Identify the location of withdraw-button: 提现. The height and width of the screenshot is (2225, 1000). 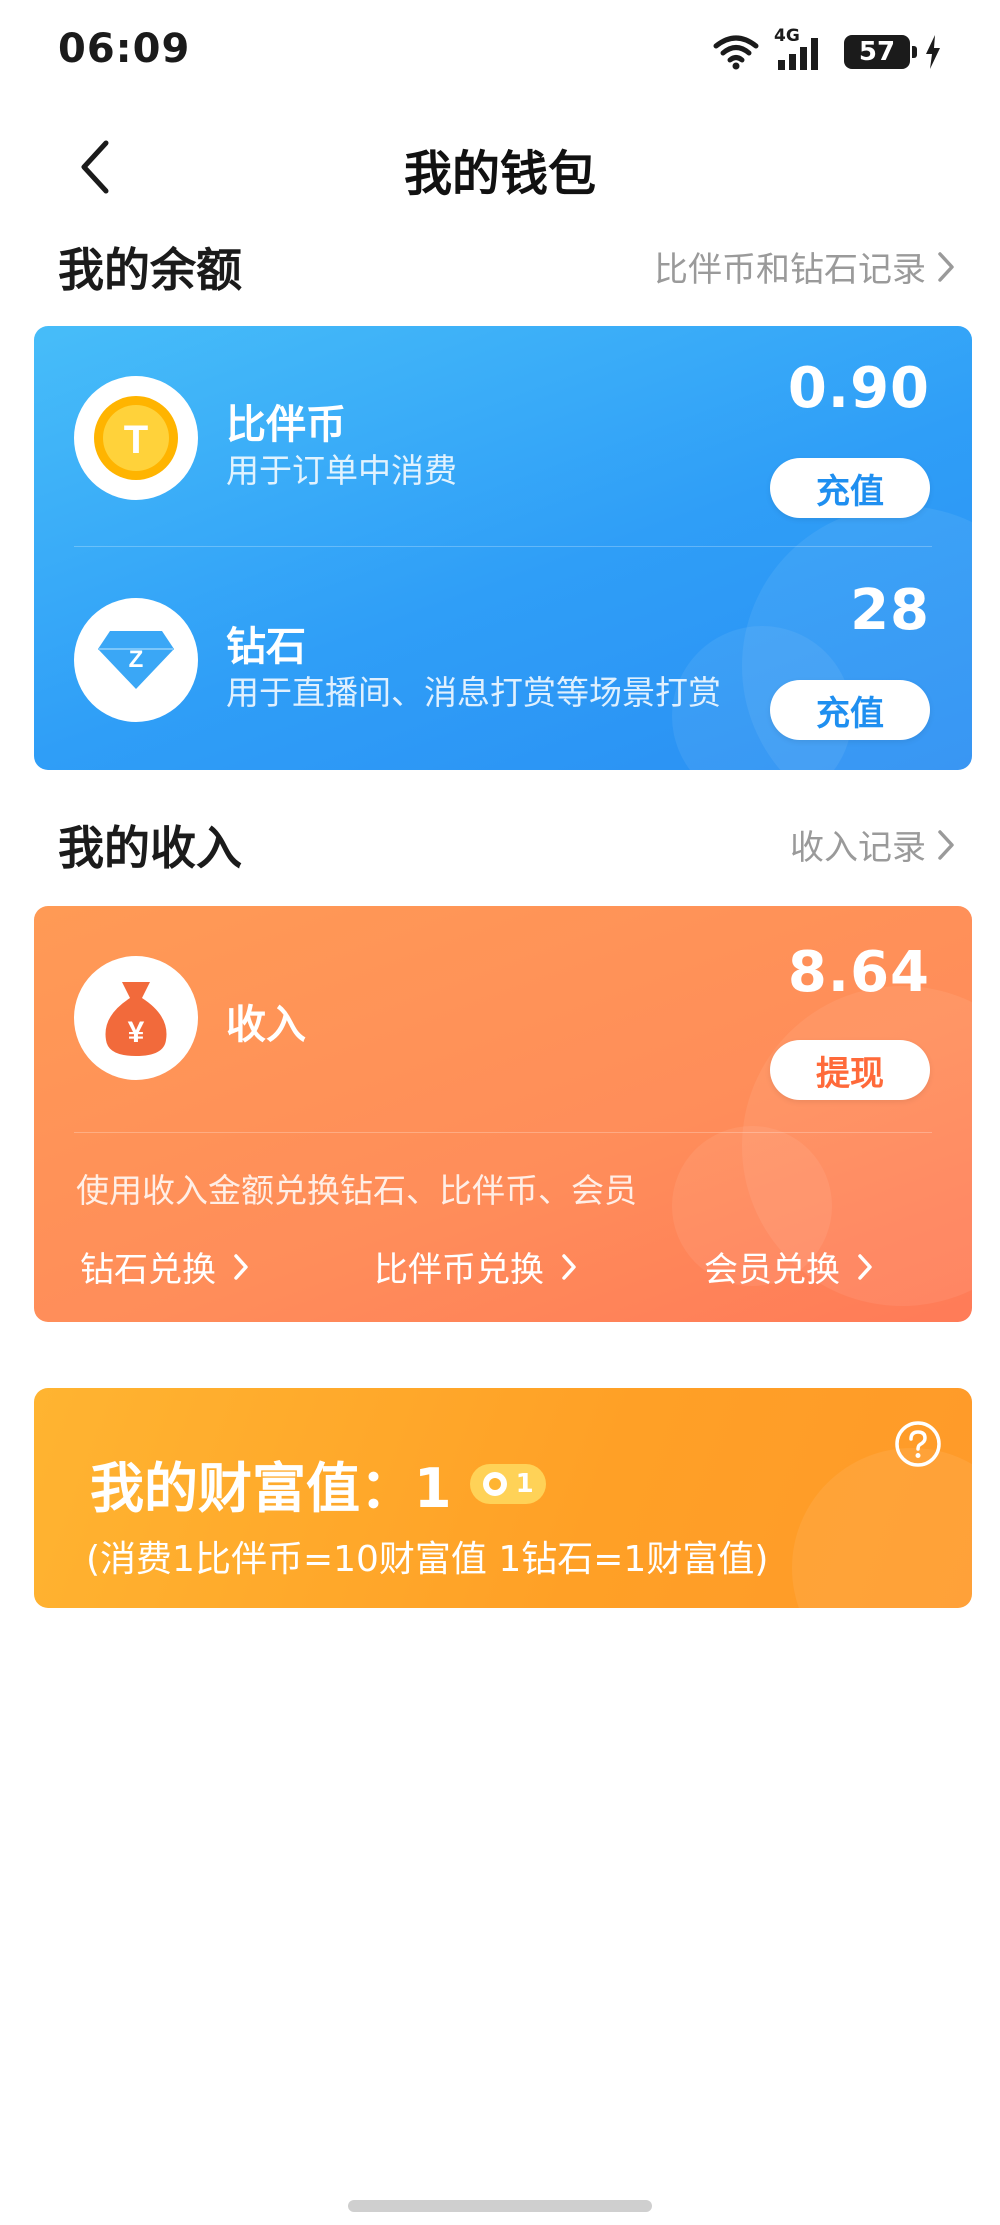
(850, 1070).